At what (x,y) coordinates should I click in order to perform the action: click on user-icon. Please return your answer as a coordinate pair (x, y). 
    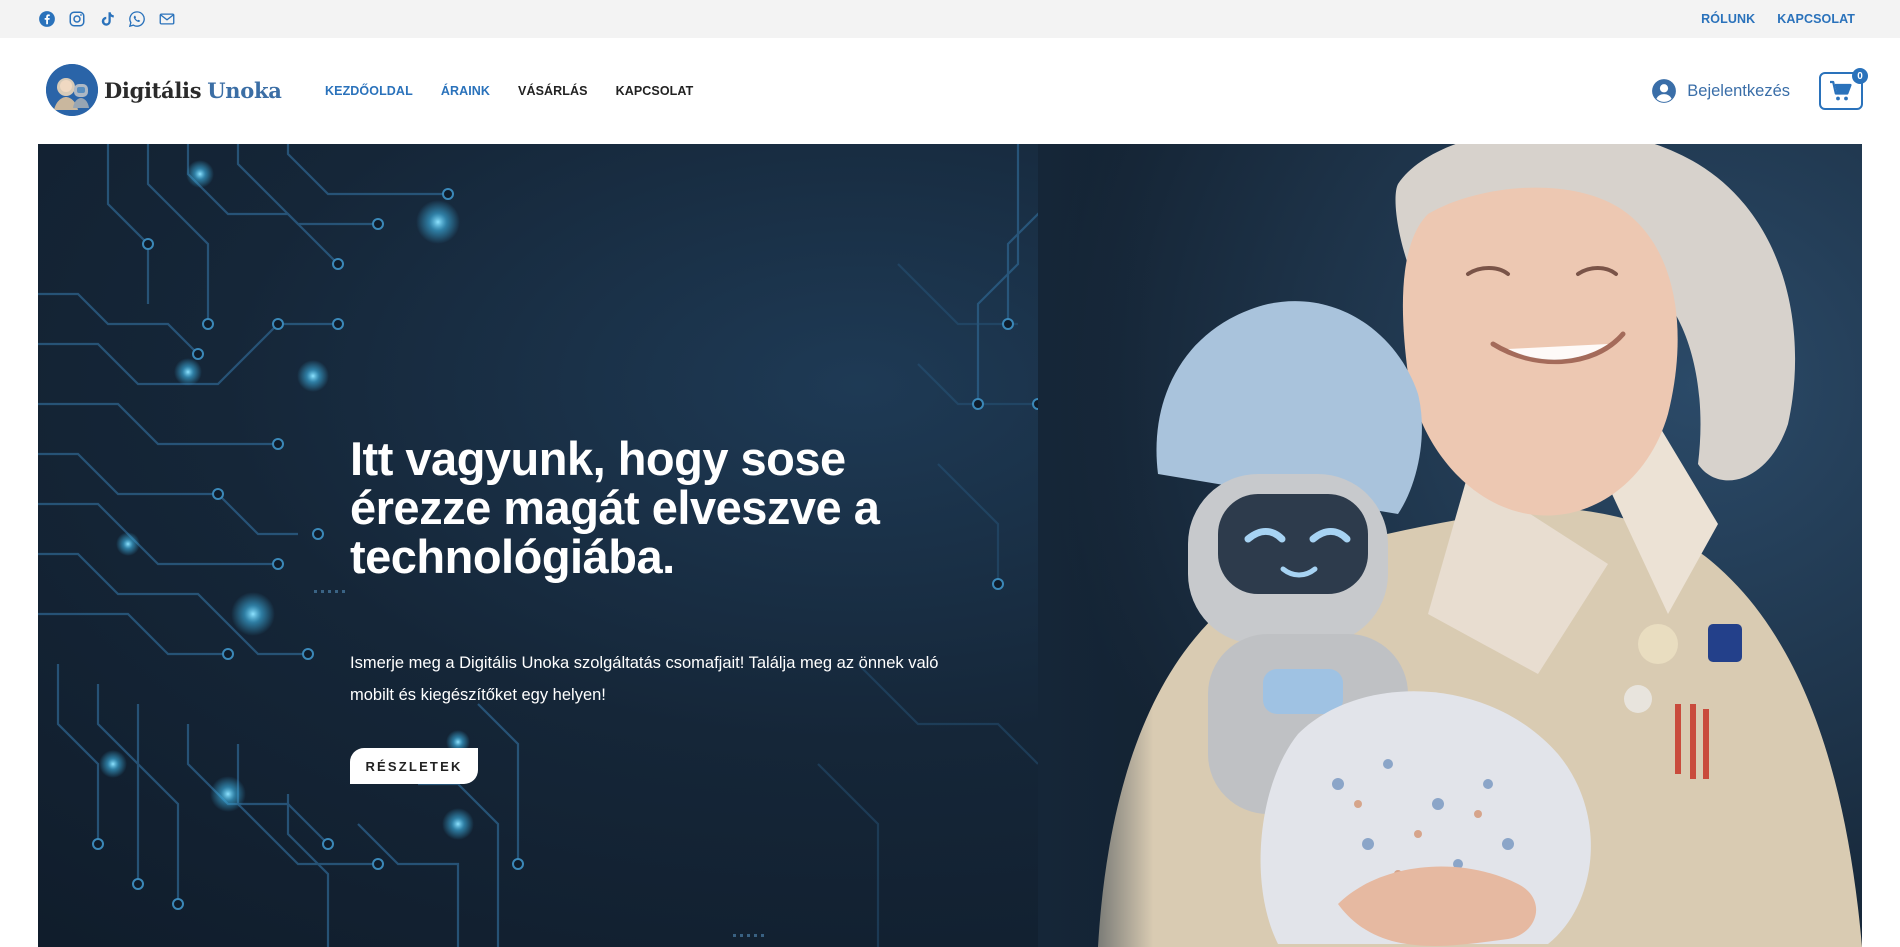
    Looking at the image, I should click on (1664, 91).